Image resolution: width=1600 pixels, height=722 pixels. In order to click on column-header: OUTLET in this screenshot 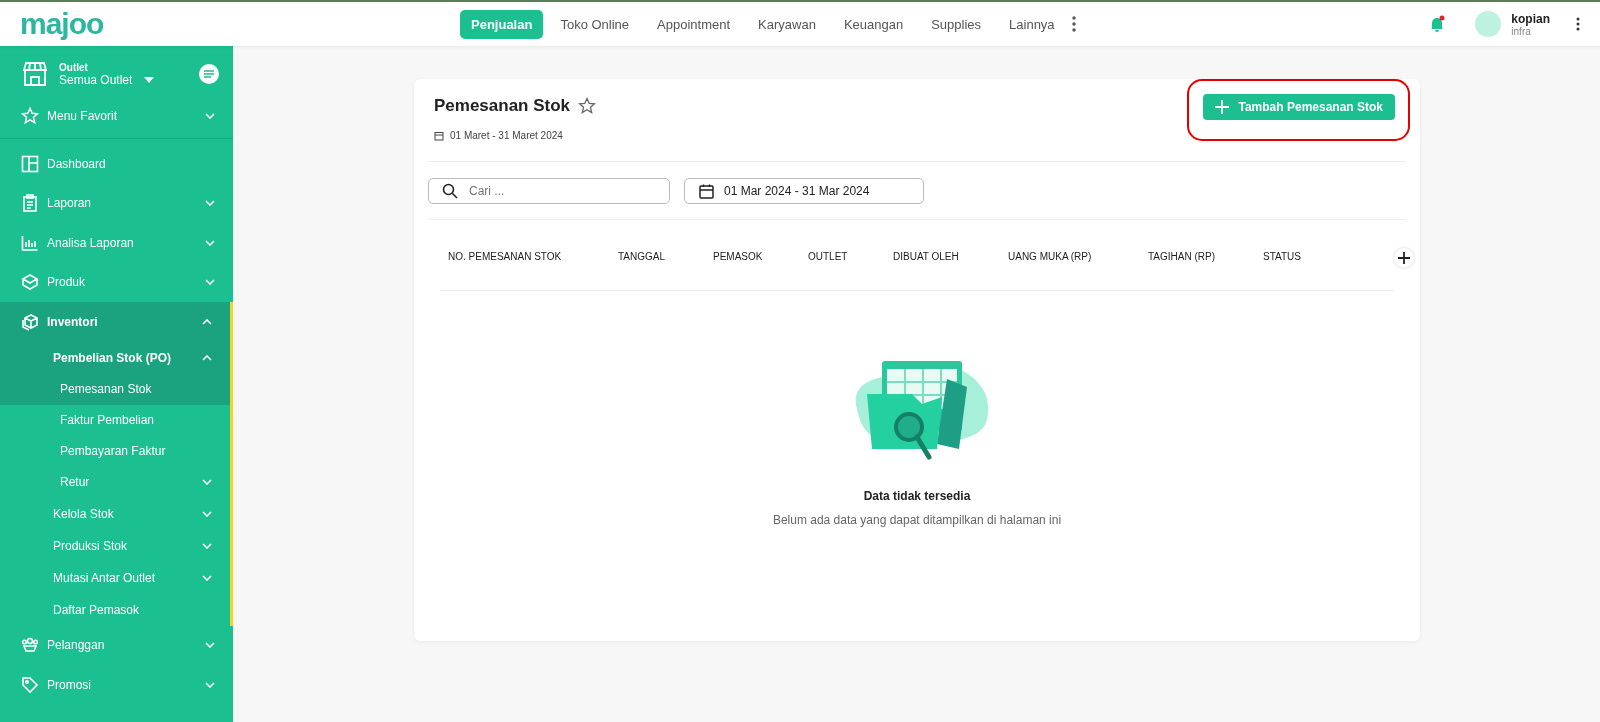, I will do `click(828, 256)`.